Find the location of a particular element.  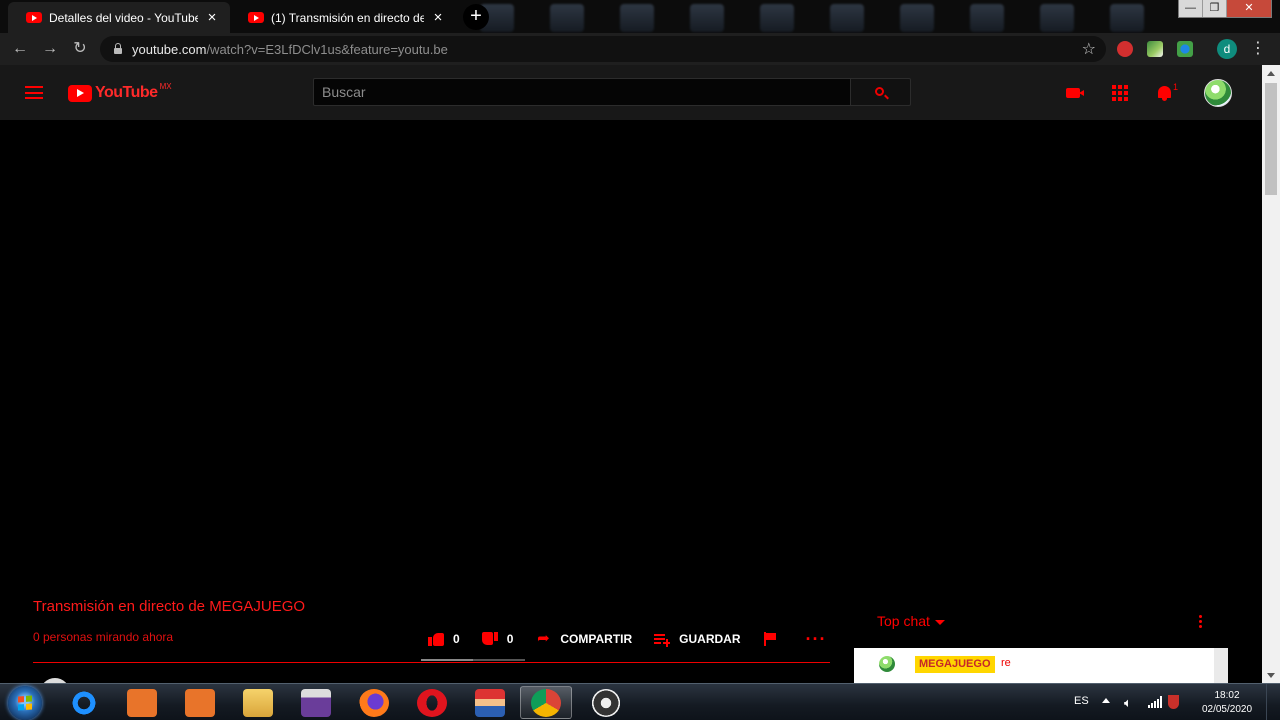

start-button is located at coordinates (25, 703).